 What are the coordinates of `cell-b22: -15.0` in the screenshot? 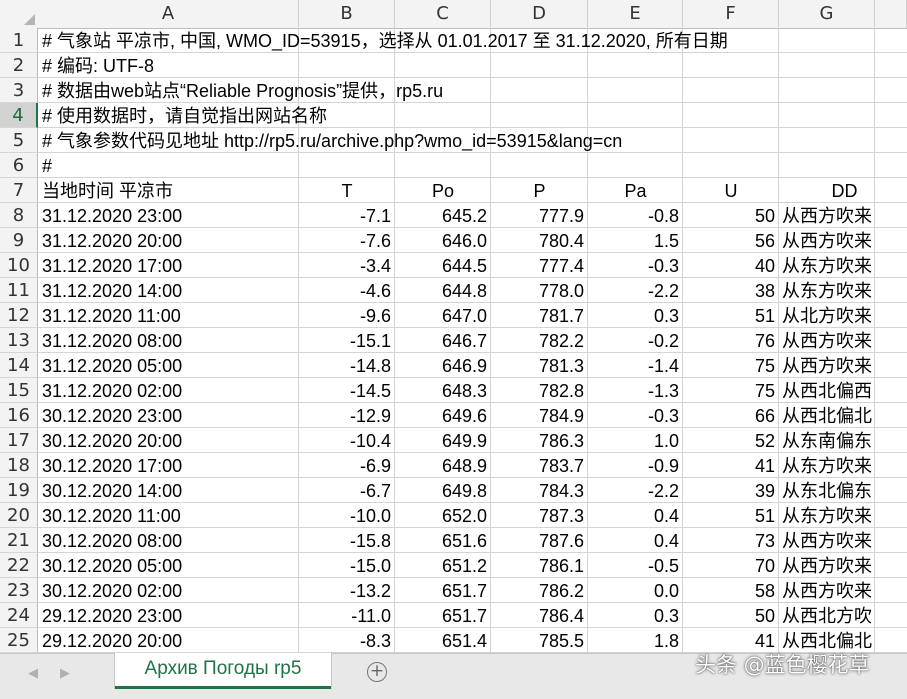 It's located at (347, 565).